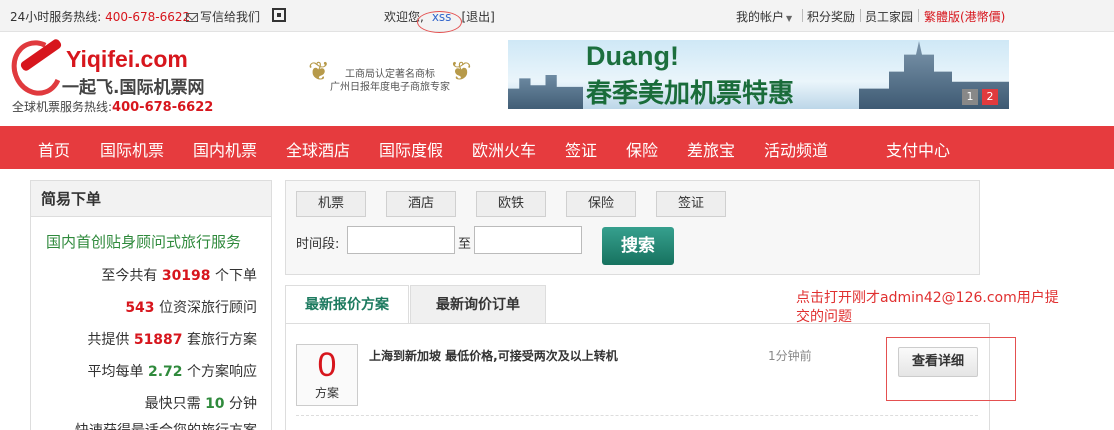 The image size is (1114, 430). Describe the element at coordinates (831, 16) in the screenshot. I see `points-link: 积分奖励` at that location.